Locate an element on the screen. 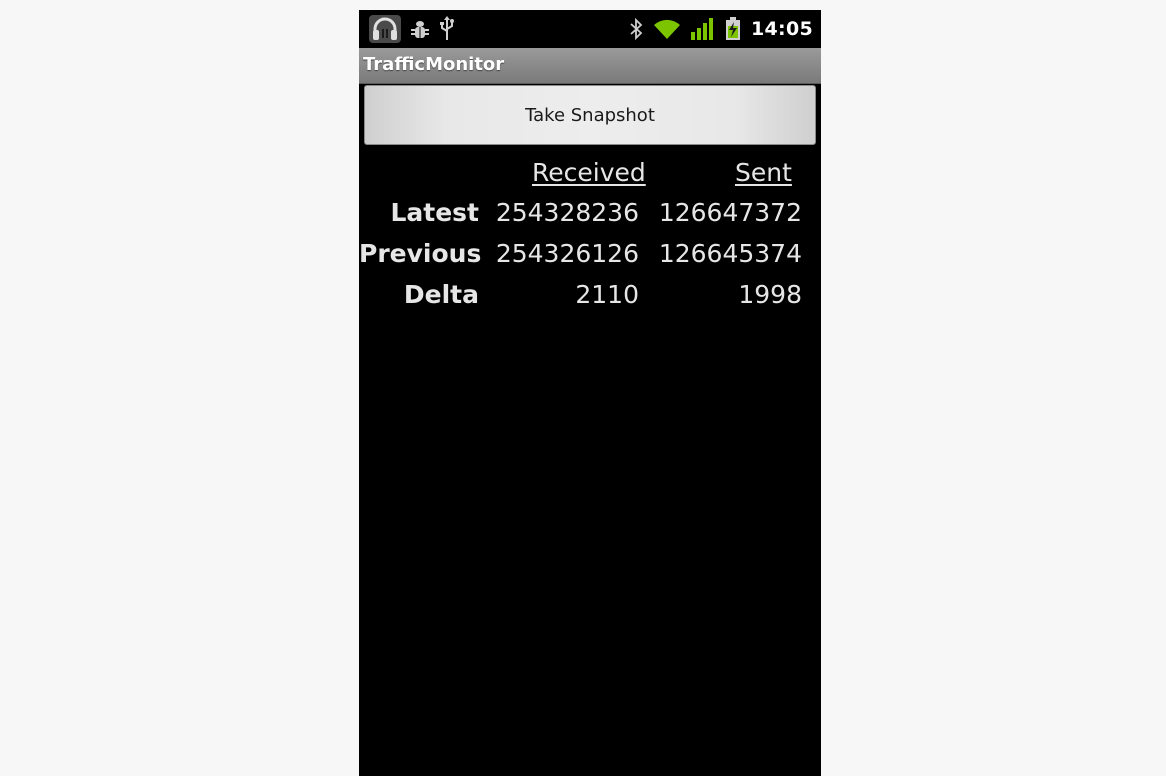  debug-icon is located at coordinates (420, 29).